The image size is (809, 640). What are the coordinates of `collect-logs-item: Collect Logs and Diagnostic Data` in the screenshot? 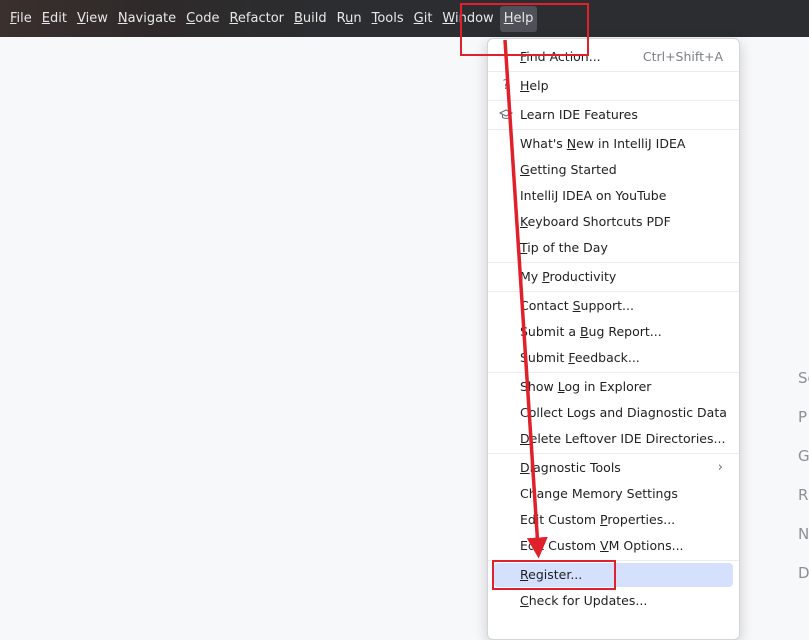 It's located at (613, 413).